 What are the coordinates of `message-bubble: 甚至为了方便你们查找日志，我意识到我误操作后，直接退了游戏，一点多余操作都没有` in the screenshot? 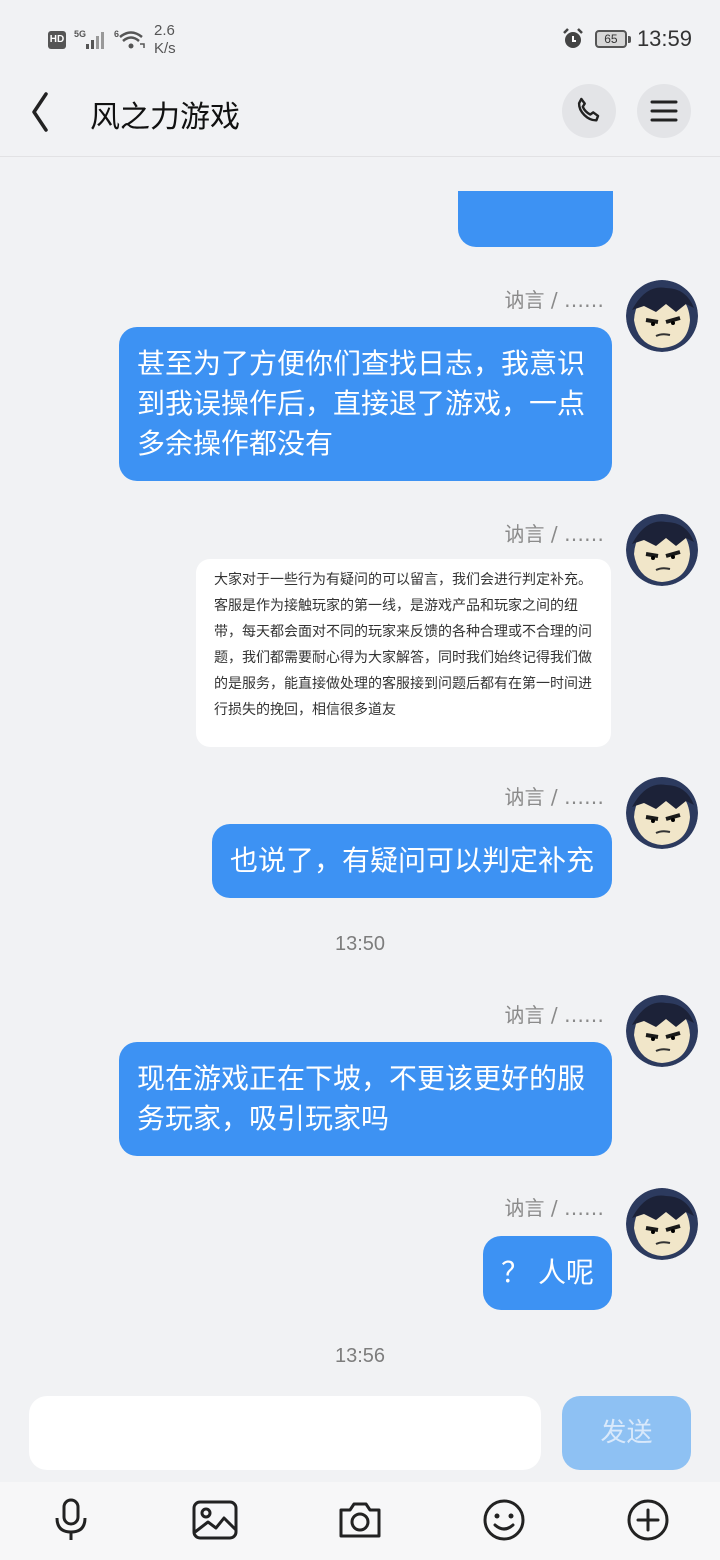 It's located at (365, 404).